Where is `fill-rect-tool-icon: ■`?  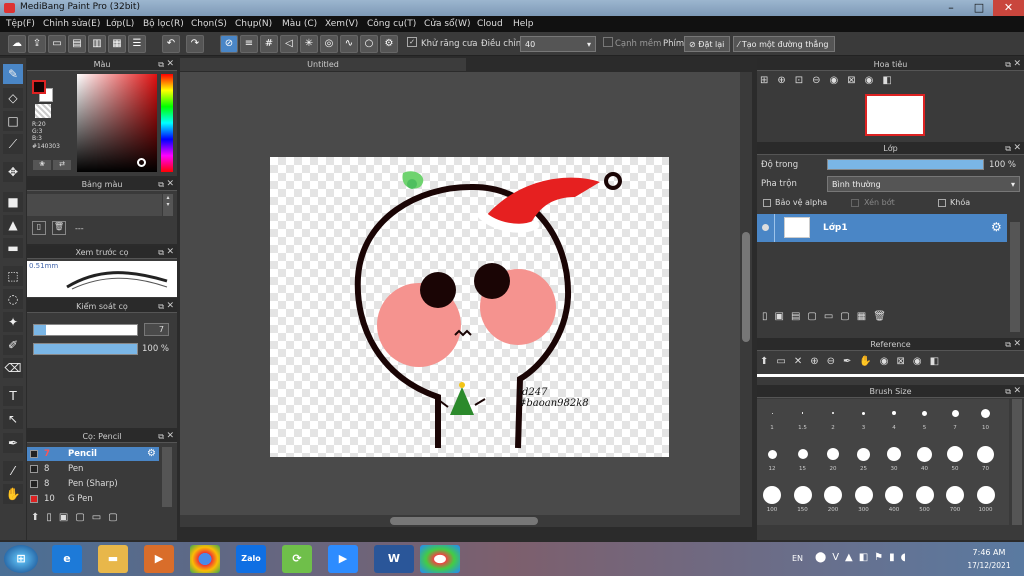
fill-rect-tool-icon: ■ is located at coordinates (13, 202).